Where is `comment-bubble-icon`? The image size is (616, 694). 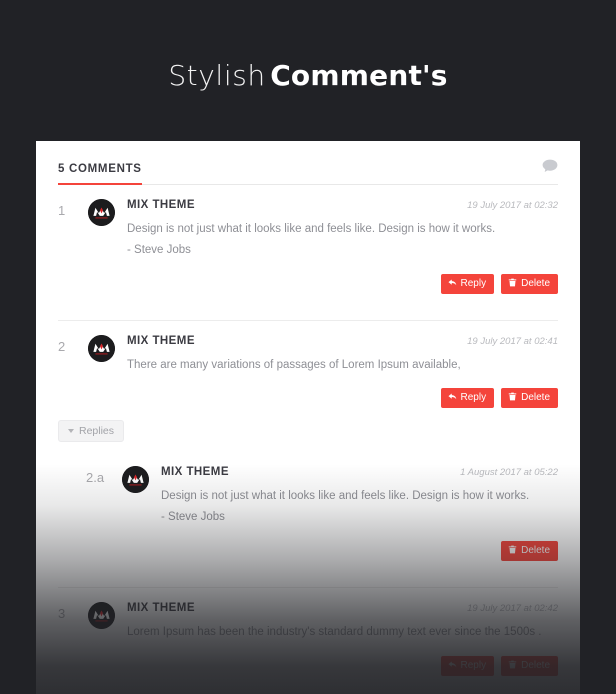 comment-bubble-icon is located at coordinates (550, 166).